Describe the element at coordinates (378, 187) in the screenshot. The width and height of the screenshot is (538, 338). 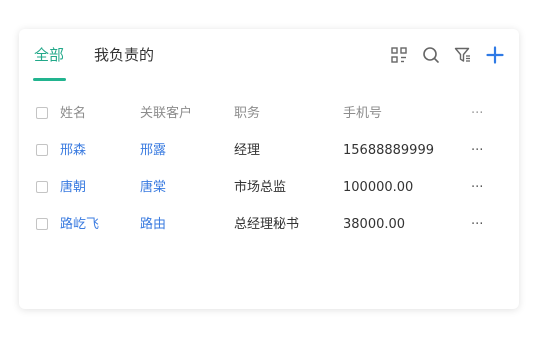
I see `phone-number: 100000.00` at that location.